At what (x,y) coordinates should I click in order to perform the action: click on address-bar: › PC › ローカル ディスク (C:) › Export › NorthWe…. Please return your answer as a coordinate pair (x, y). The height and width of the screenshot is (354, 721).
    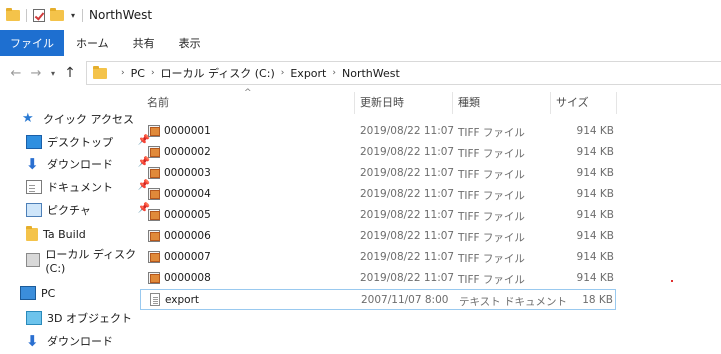
    Looking at the image, I should click on (403, 73).